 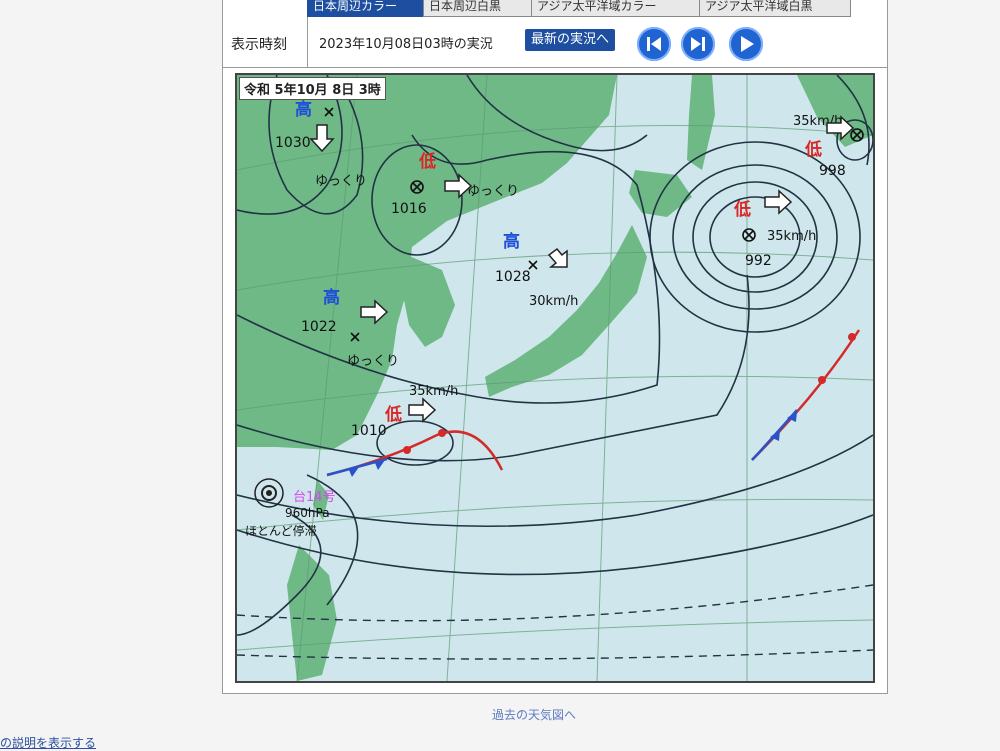 What do you see at coordinates (493, 191) in the screenshot?
I see `slow-label-2: ゆっくり` at bounding box center [493, 191].